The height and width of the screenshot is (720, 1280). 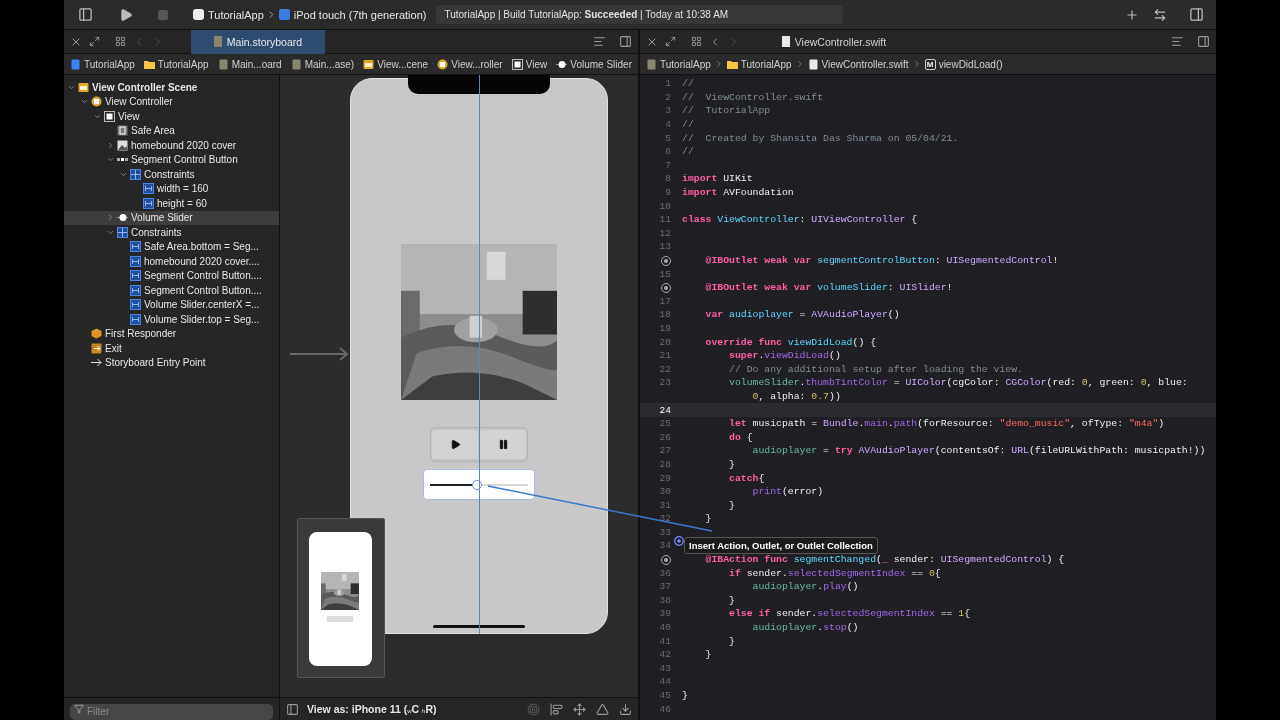 I want to click on outline-item: View Controller Scene, so click(x=171, y=87).